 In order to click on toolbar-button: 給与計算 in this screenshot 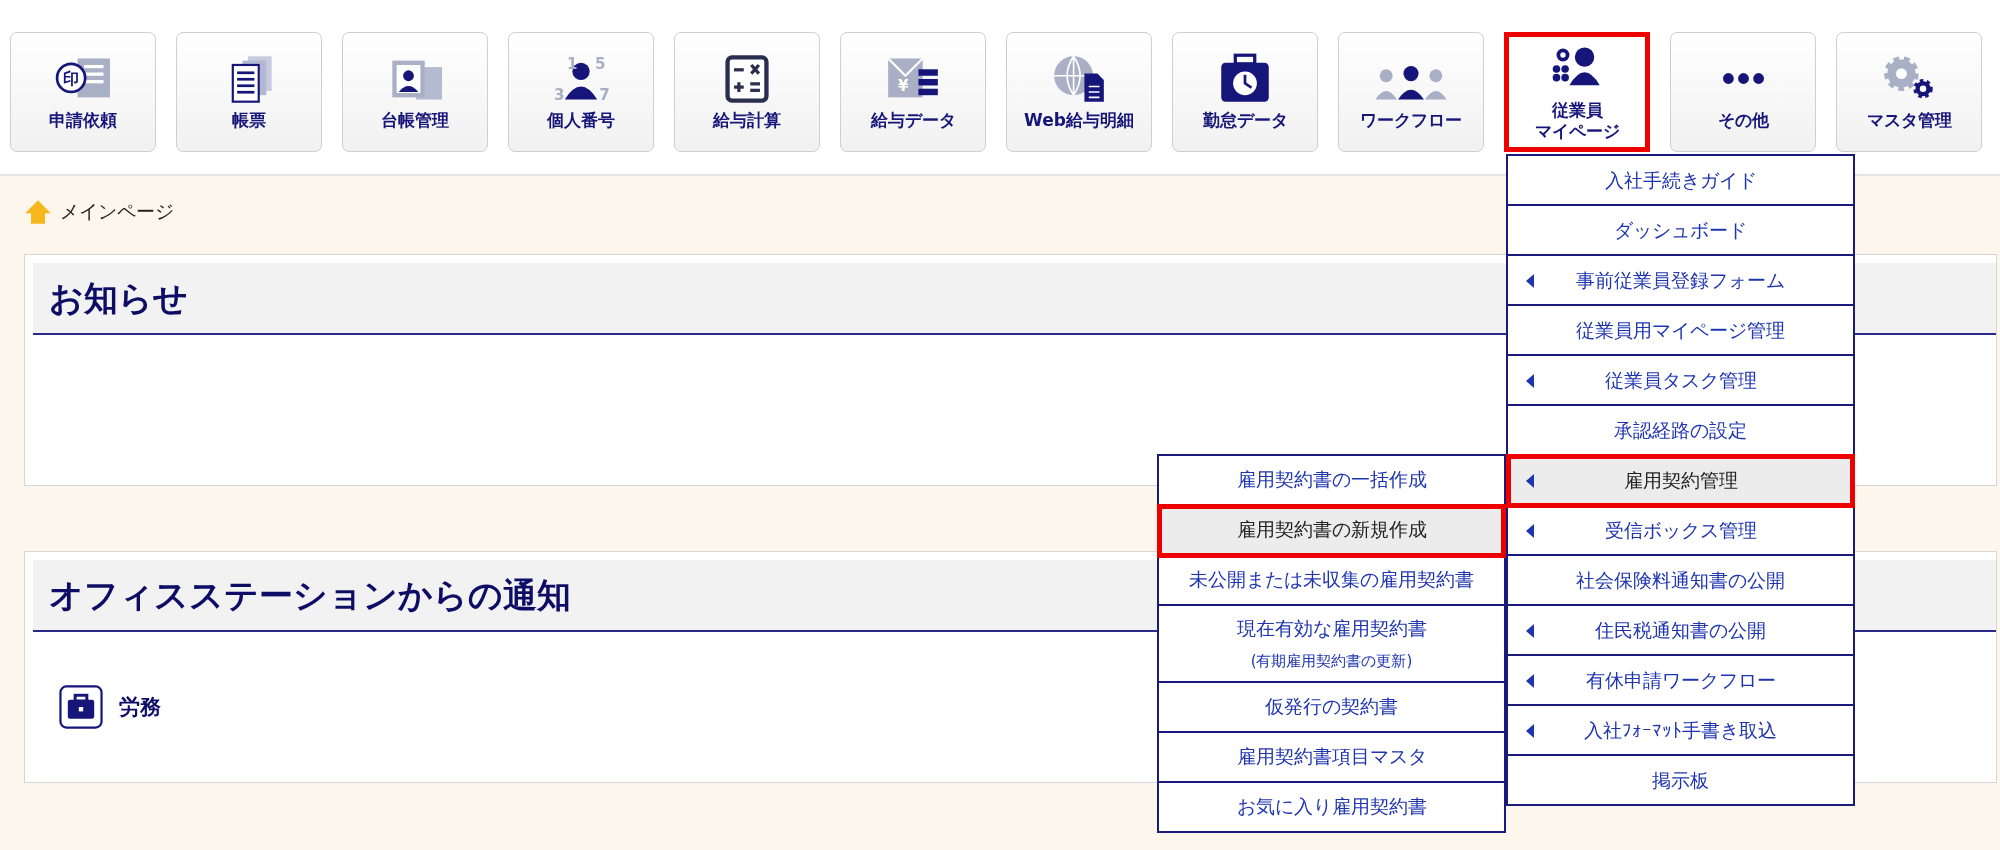, I will do `click(747, 92)`.